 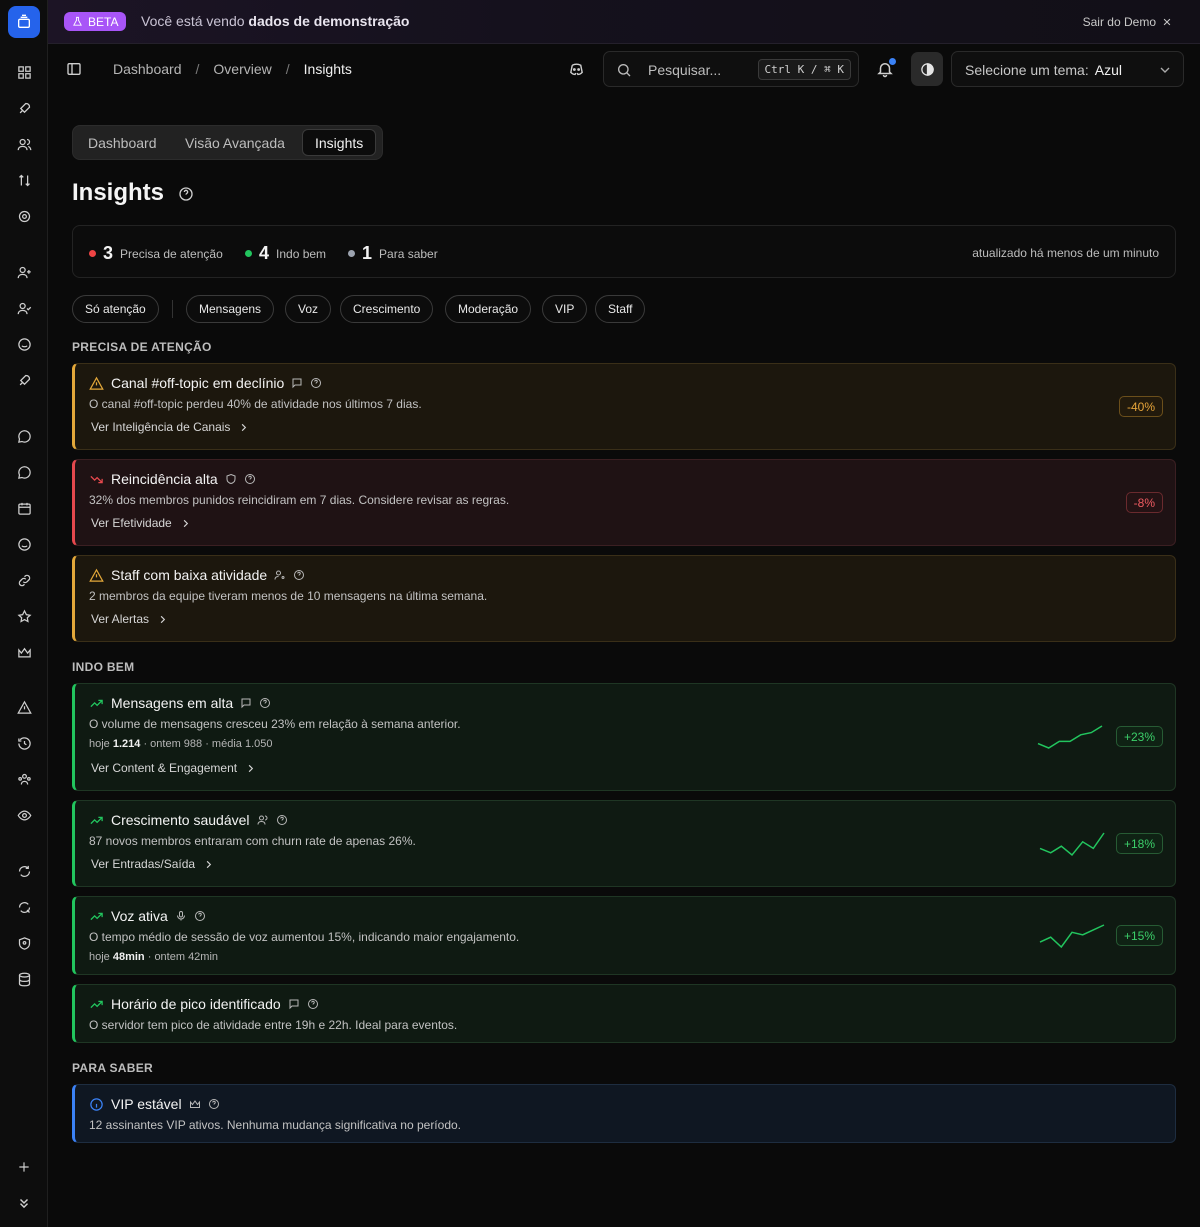 I want to click on exit-demo-button: Sair do Demo, so click(x=1127, y=22).